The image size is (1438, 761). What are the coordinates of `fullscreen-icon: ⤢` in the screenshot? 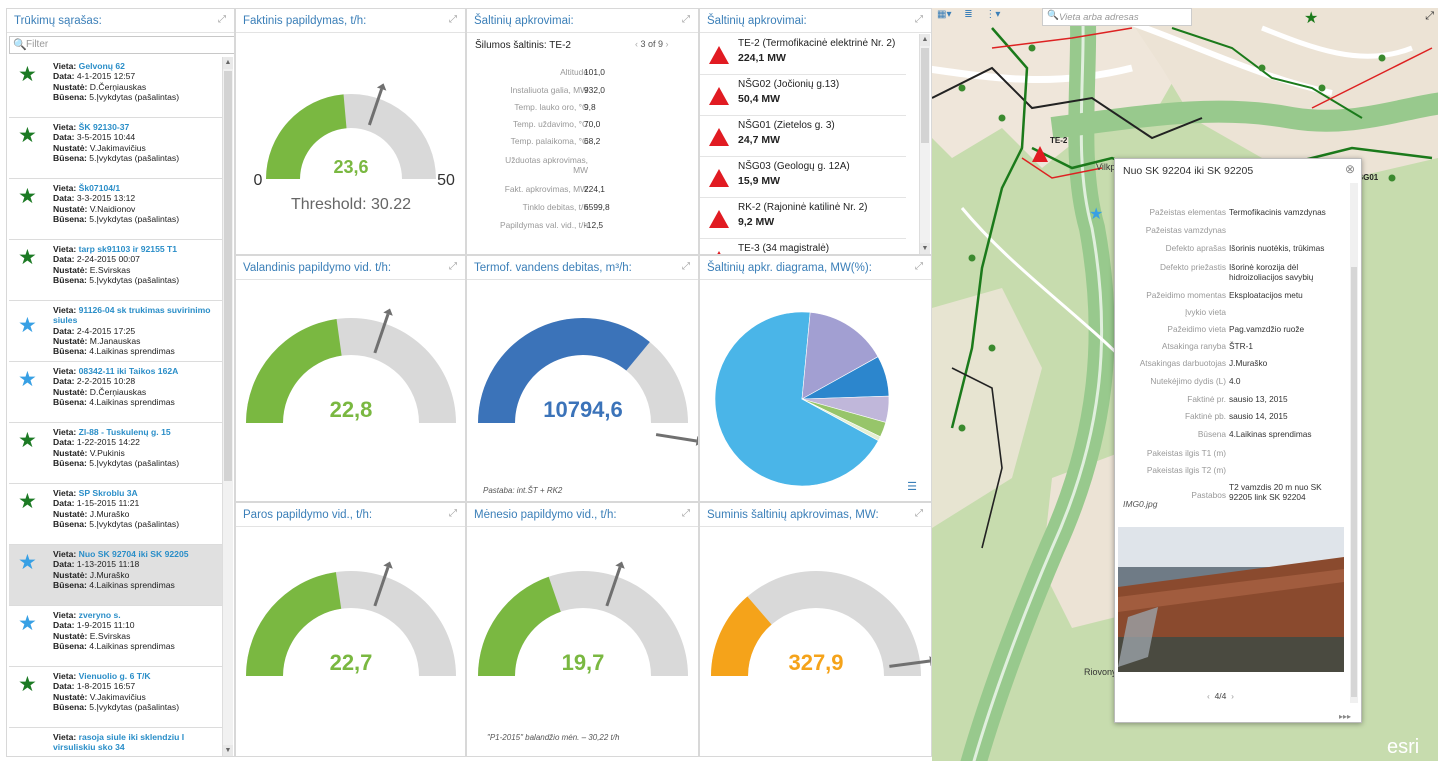 It's located at (1429, 16).